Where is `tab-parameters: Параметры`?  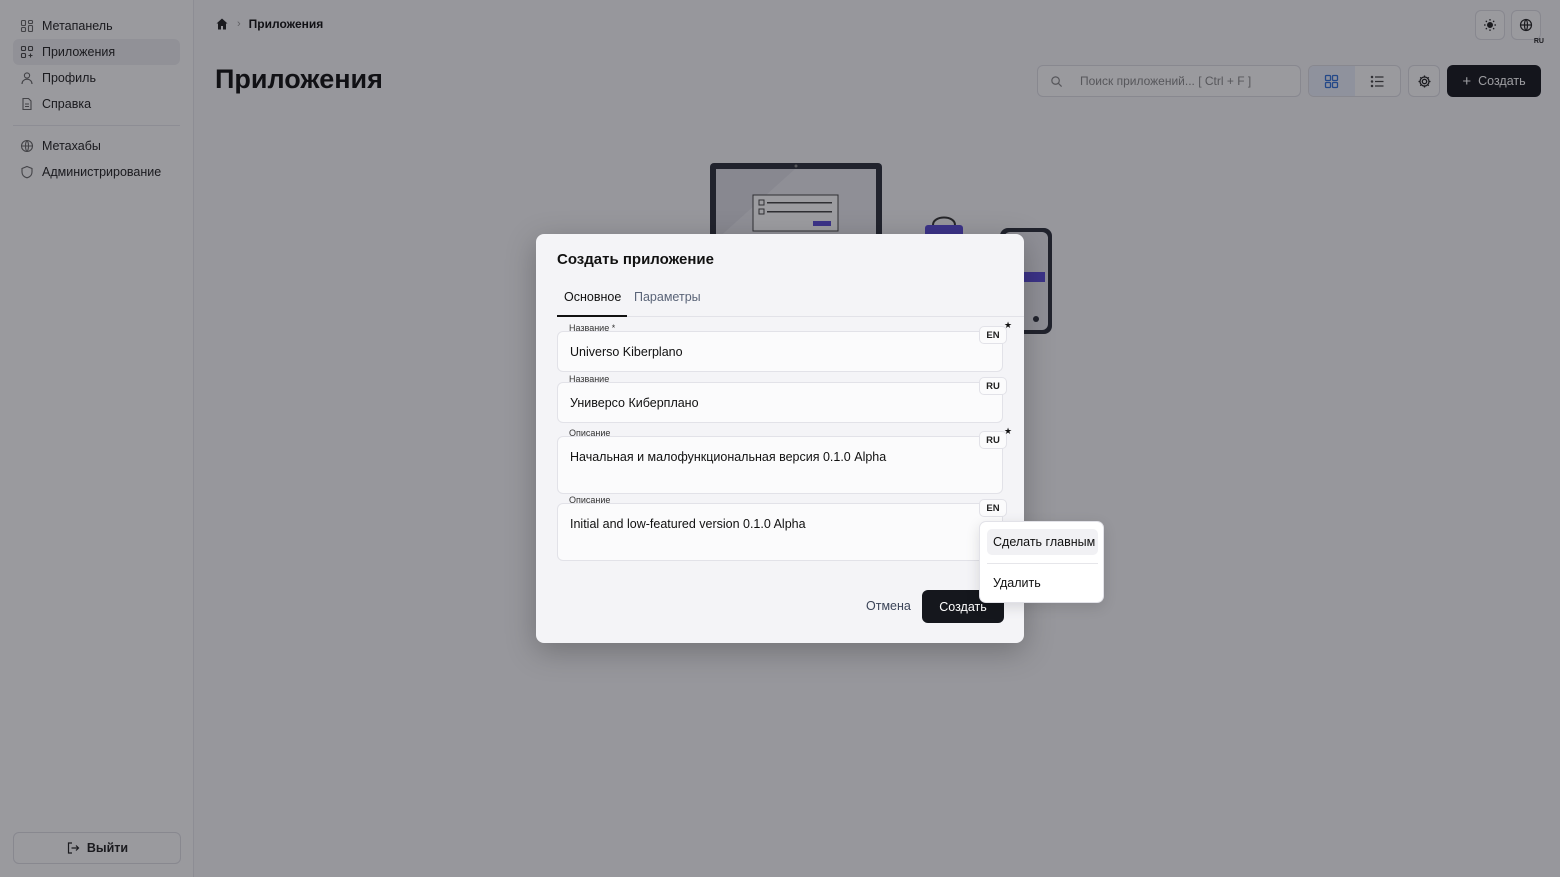
tab-parameters: Параметры is located at coordinates (667, 297).